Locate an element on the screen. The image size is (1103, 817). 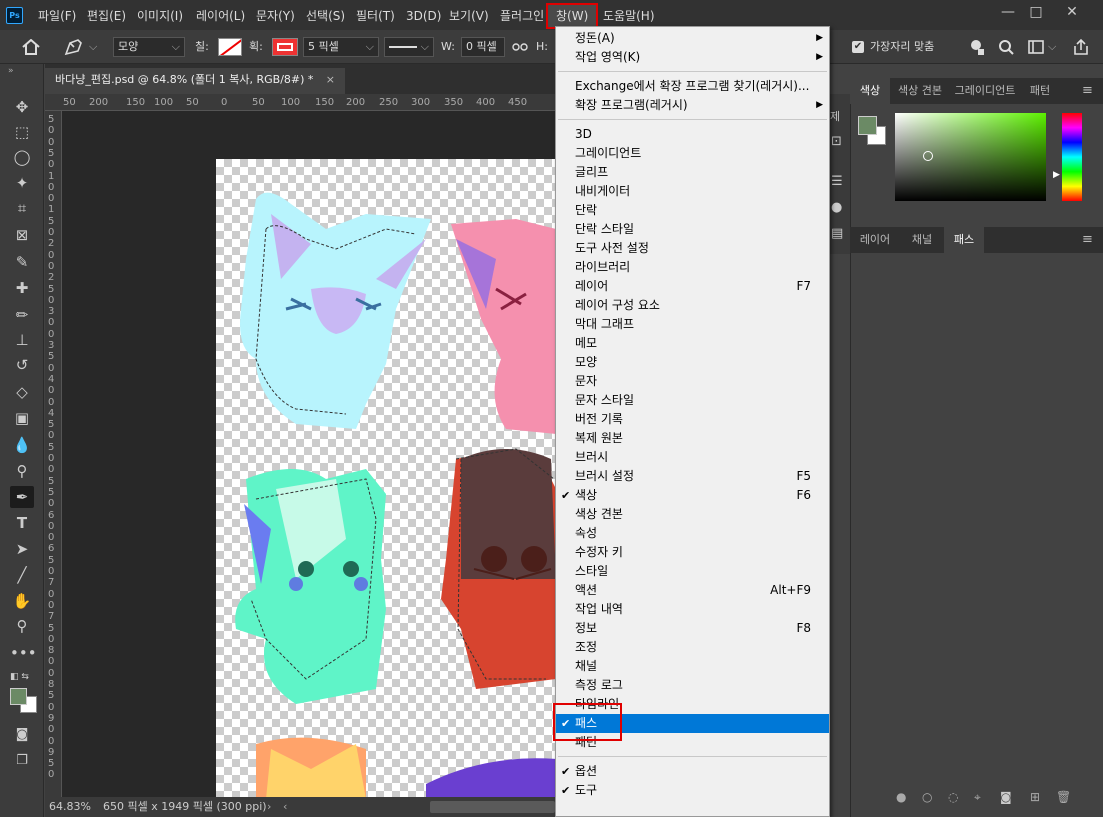
chevron-right-icon: › is located at coordinates (269, 807).